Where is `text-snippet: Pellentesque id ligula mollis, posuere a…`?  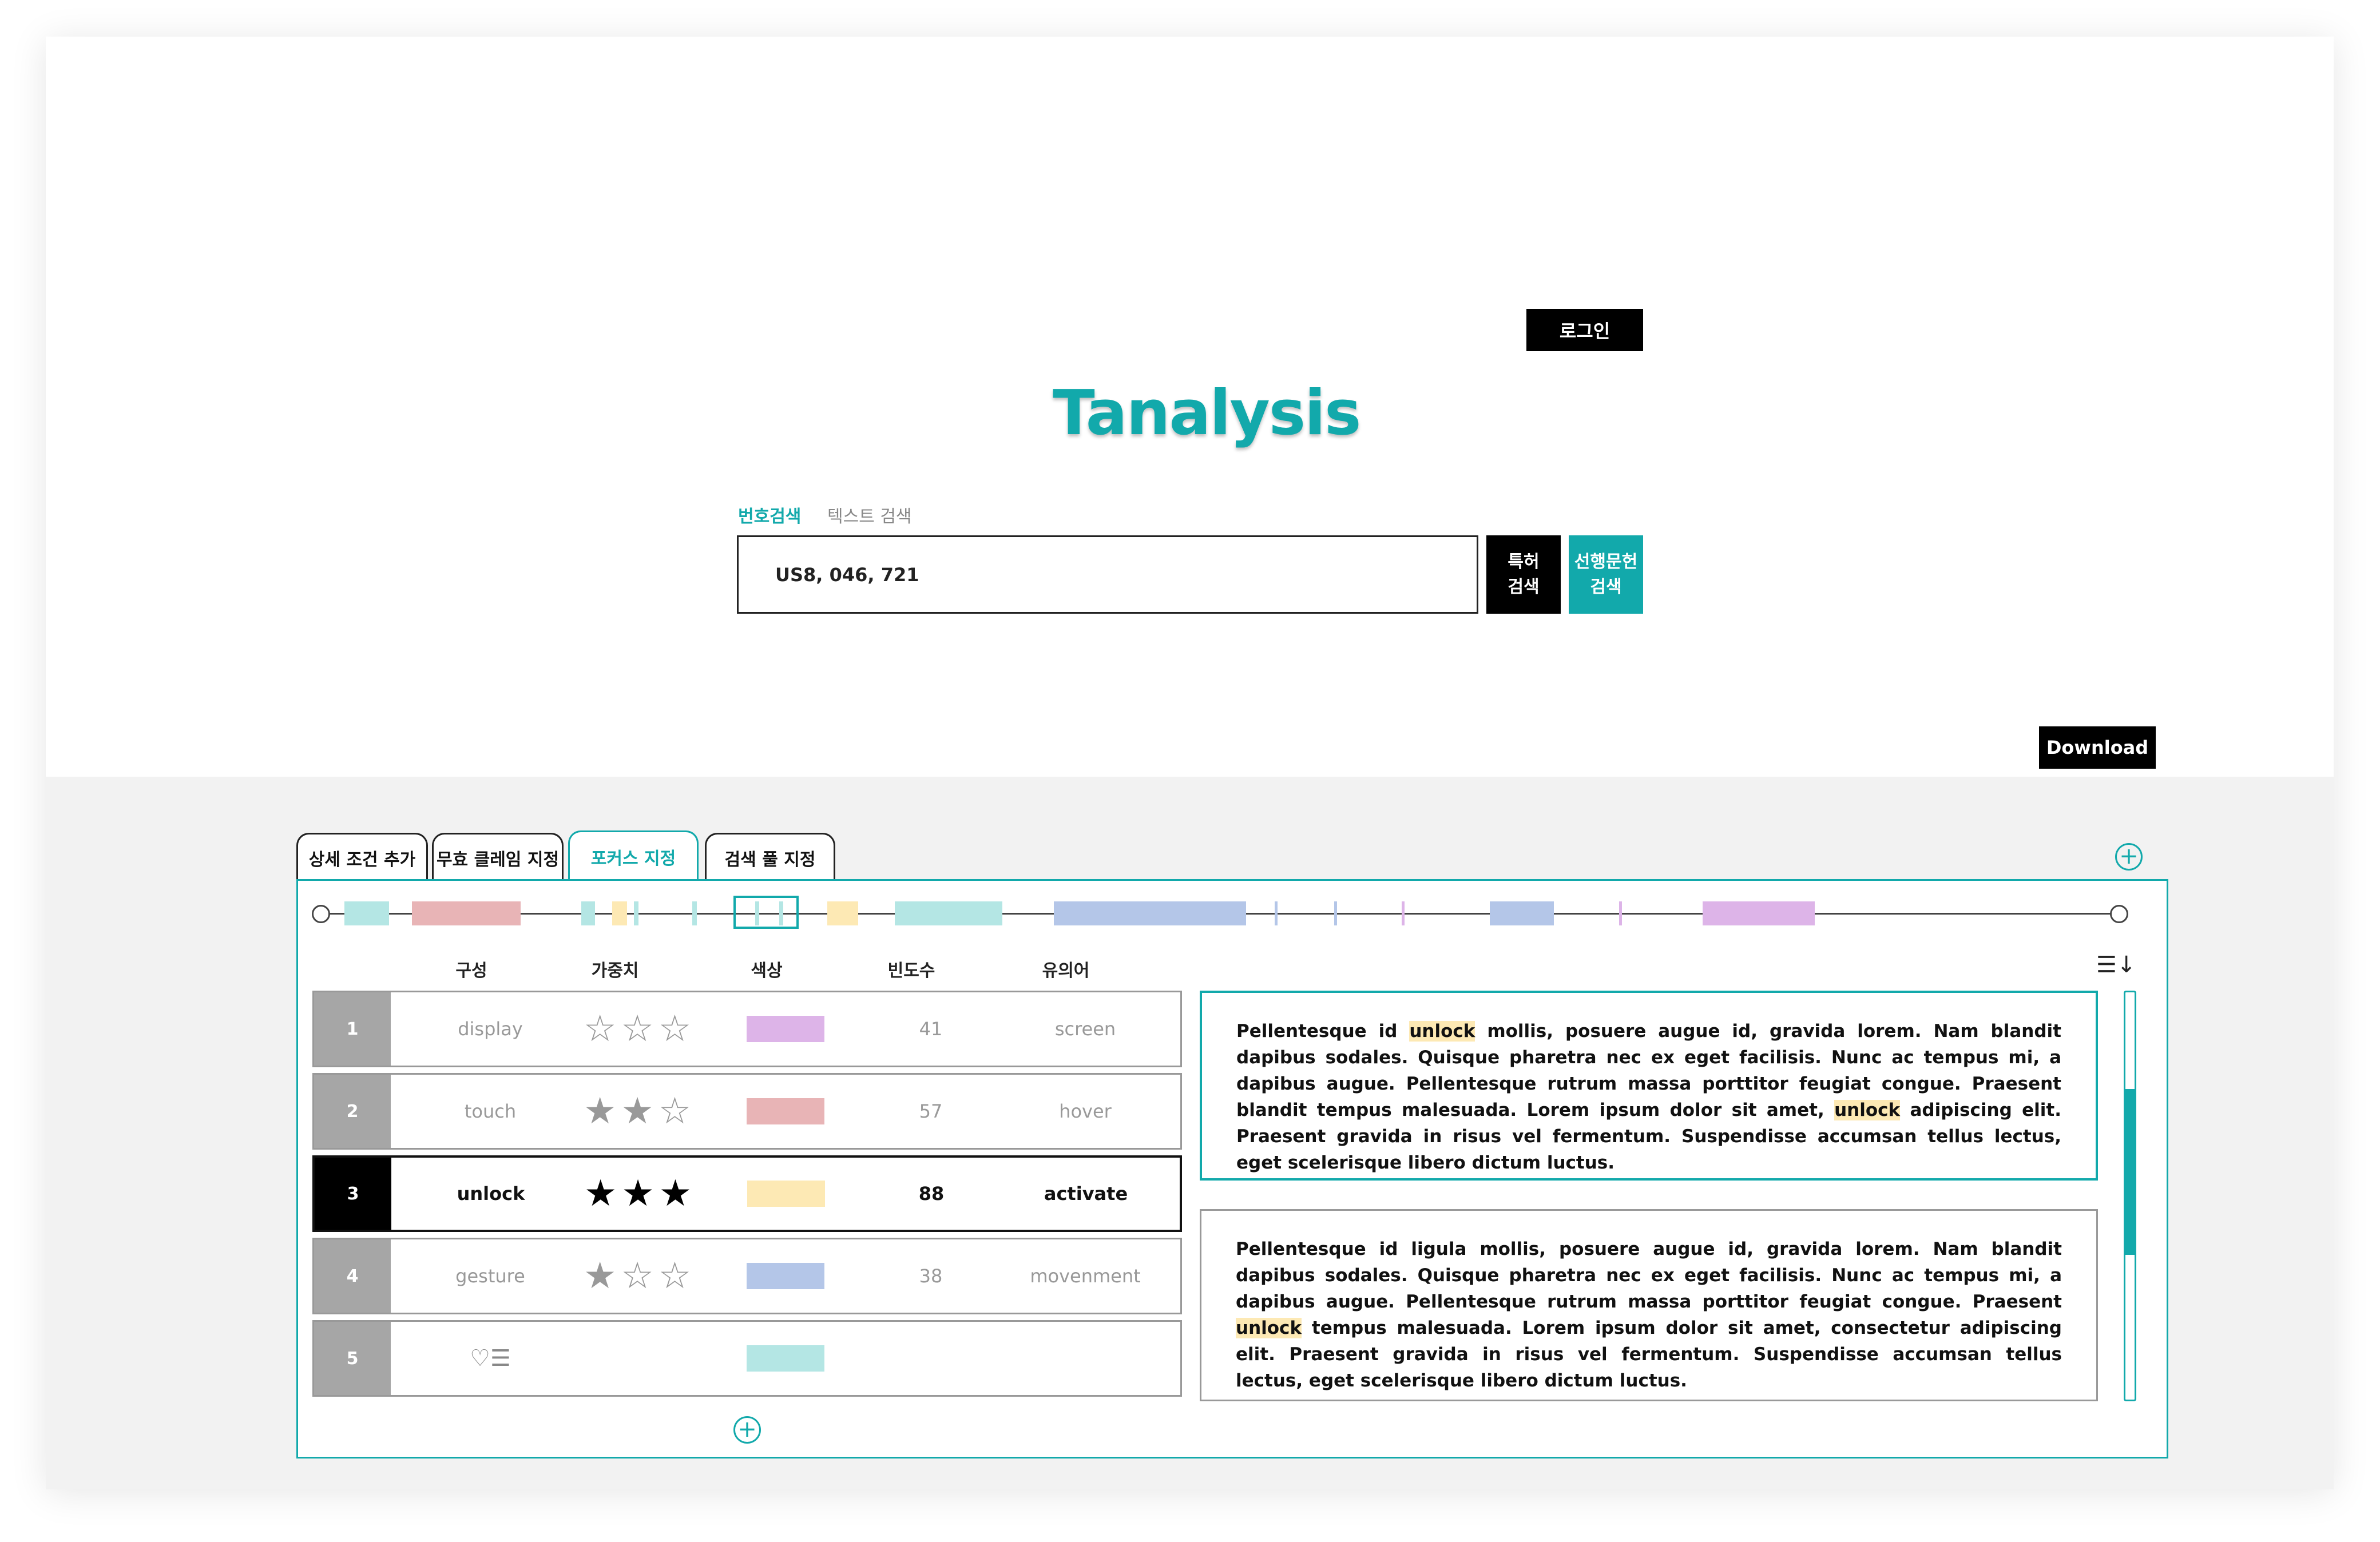
text-snippet: Pellentesque id ligula mollis, posuere a… is located at coordinates (1649, 1305).